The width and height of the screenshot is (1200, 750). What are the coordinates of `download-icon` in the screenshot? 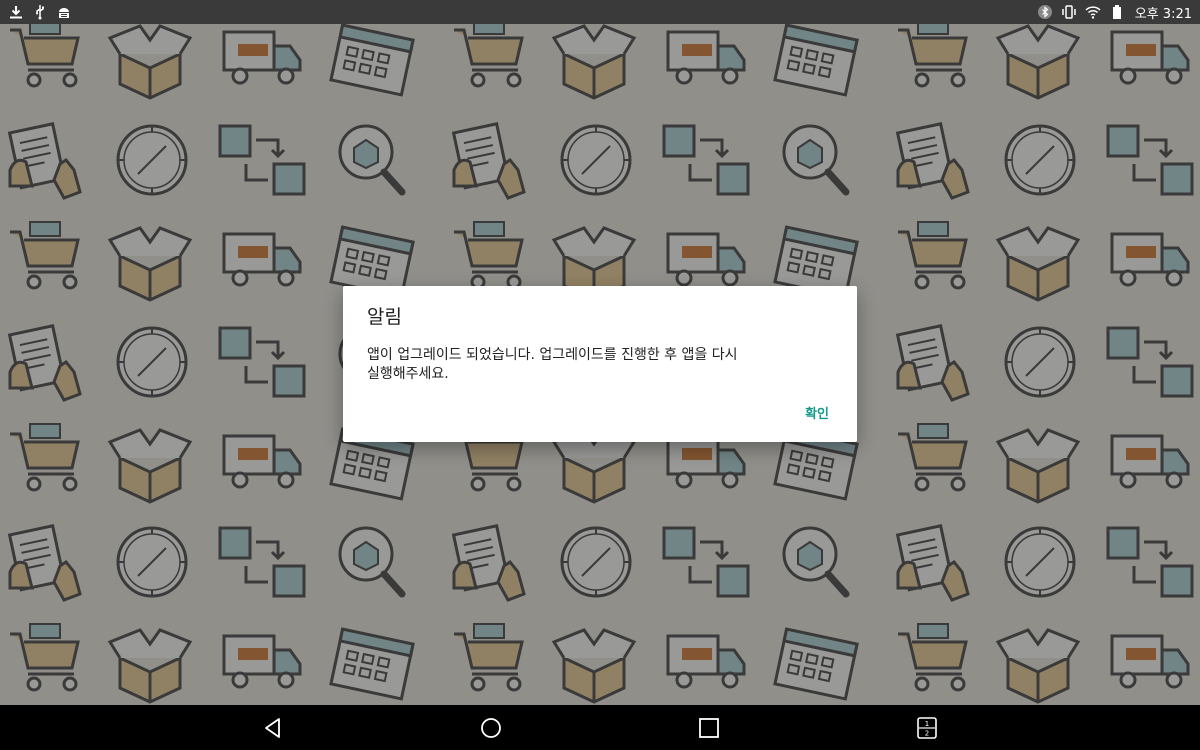 It's located at (16, 12).